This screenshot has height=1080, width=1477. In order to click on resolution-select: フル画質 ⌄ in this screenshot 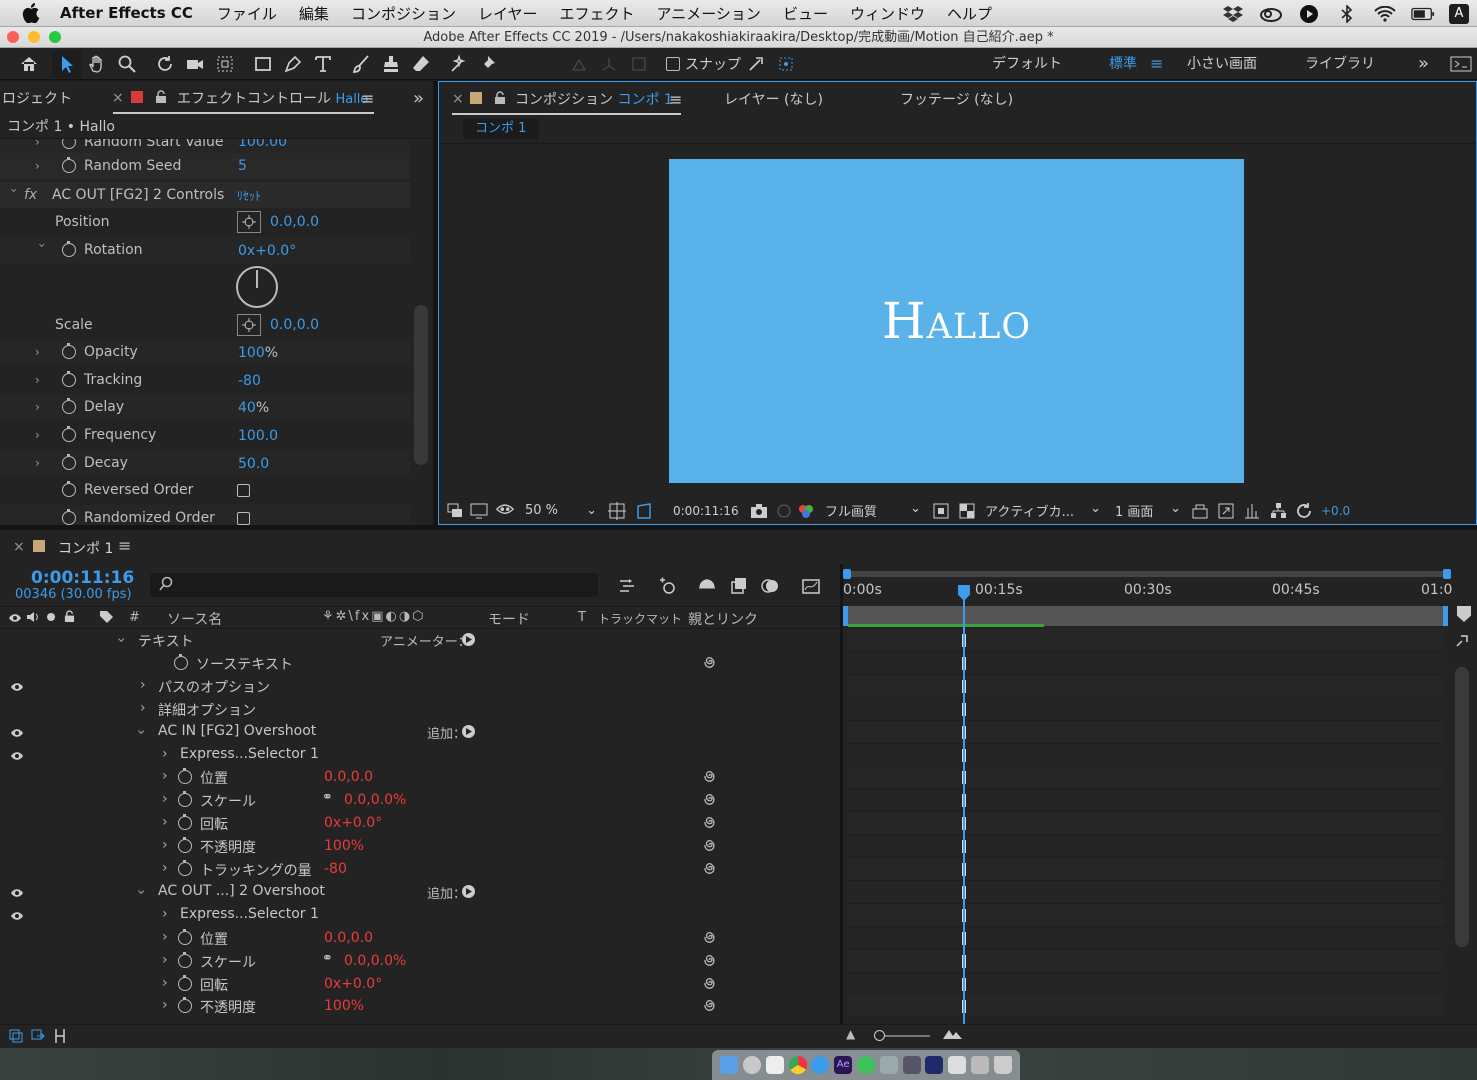, I will do `click(873, 510)`.